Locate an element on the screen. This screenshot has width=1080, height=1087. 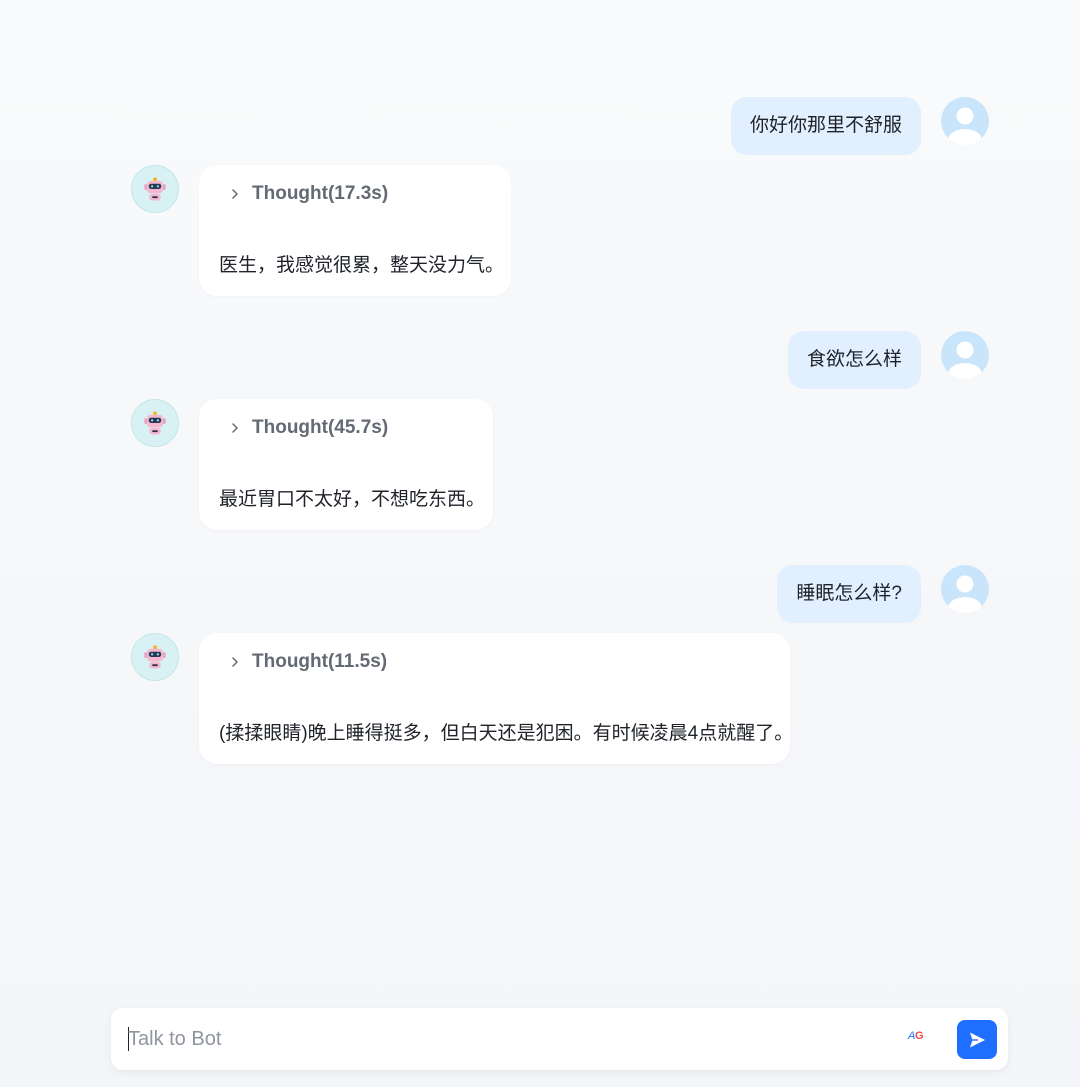
user-message-bubble: 食欲怎么样 is located at coordinates (854, 360).